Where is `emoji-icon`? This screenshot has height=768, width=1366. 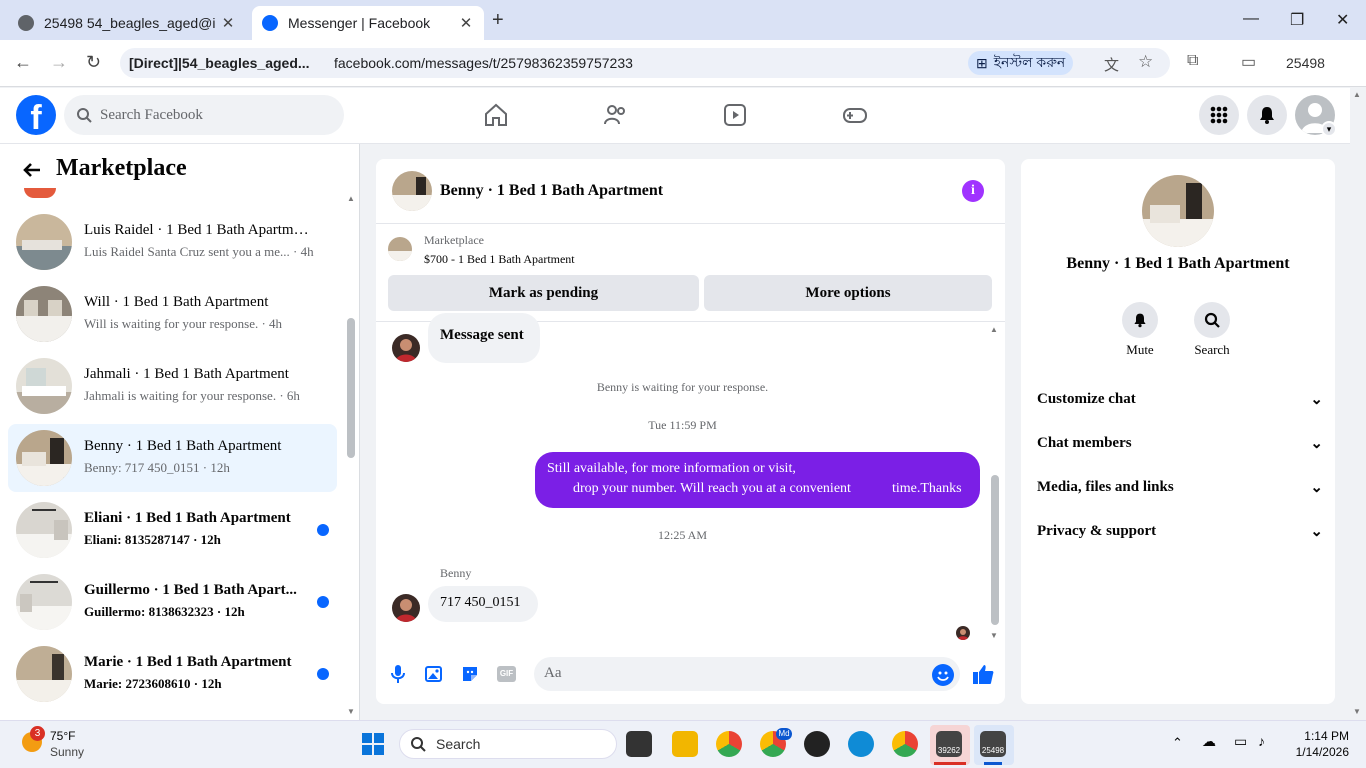
emoji-icon is located at coordinates (943, 675).